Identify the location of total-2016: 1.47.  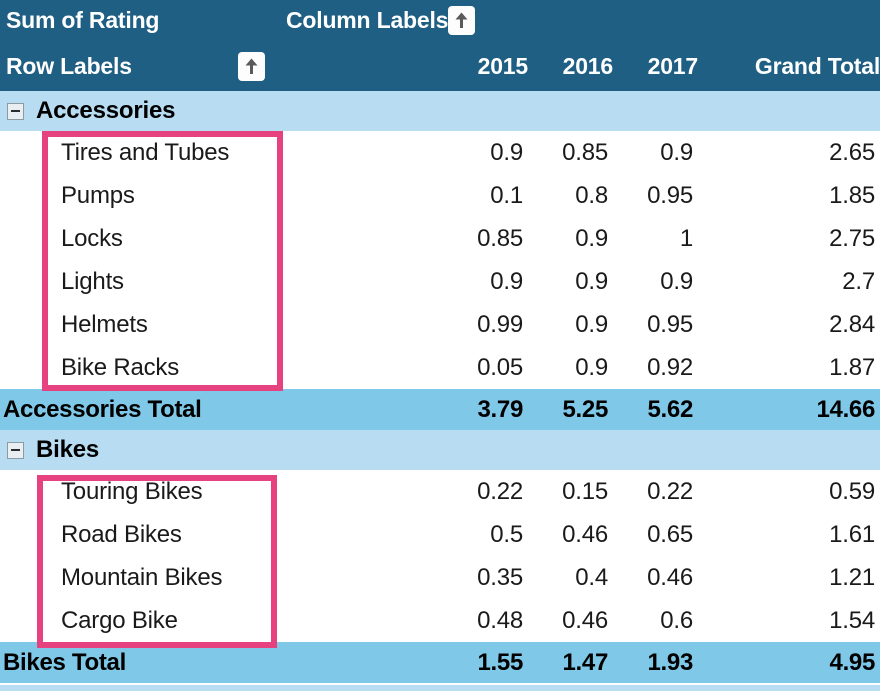
(570, 662).